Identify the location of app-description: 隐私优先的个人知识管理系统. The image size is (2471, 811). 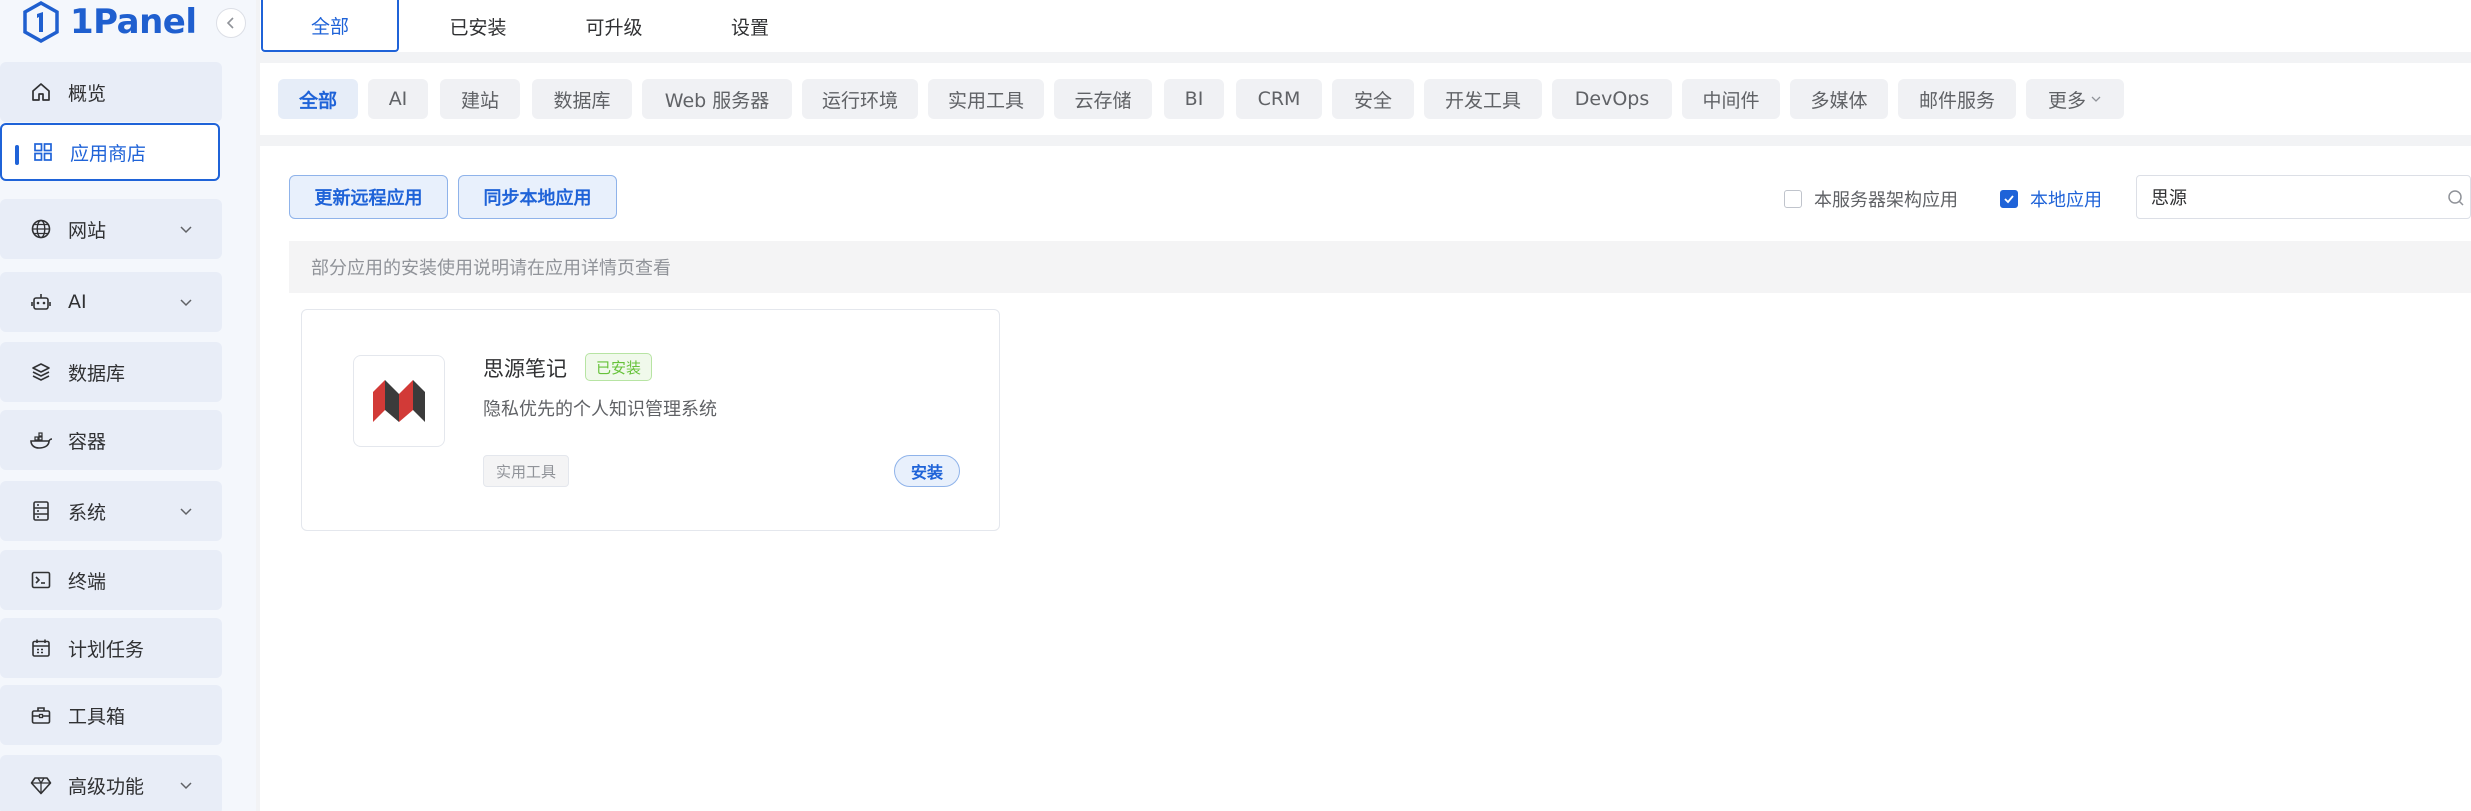
(600, 409).